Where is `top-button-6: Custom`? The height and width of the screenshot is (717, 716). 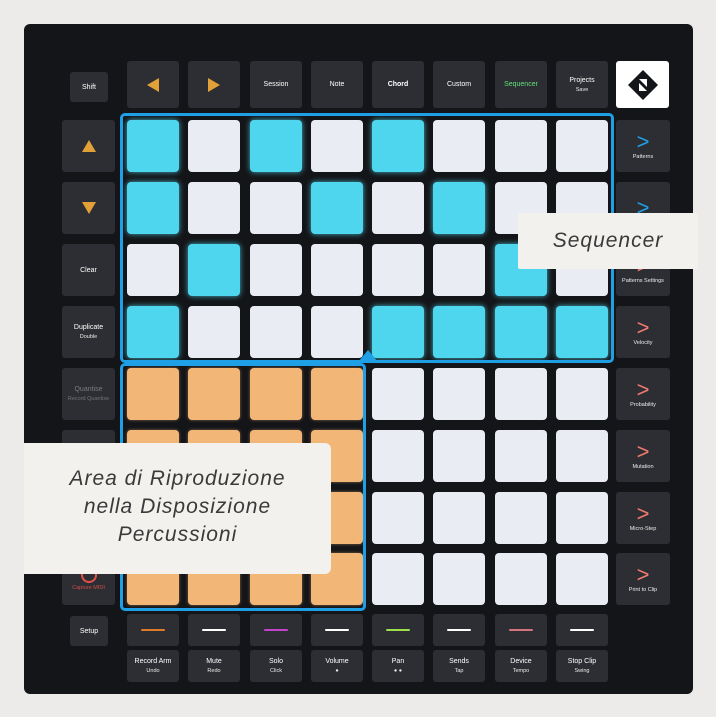
top-button-6: Custom is located at coordinates (459, 84).